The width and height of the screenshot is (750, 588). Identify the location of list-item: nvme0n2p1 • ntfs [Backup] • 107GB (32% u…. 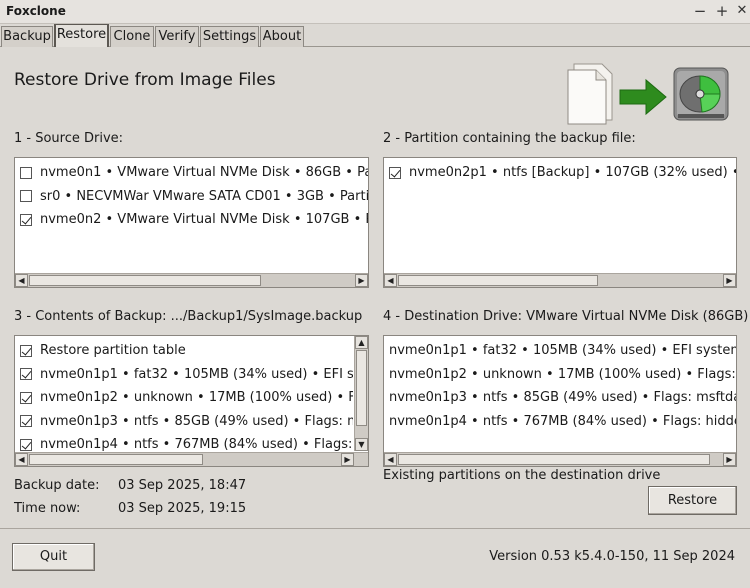
(560, 173).